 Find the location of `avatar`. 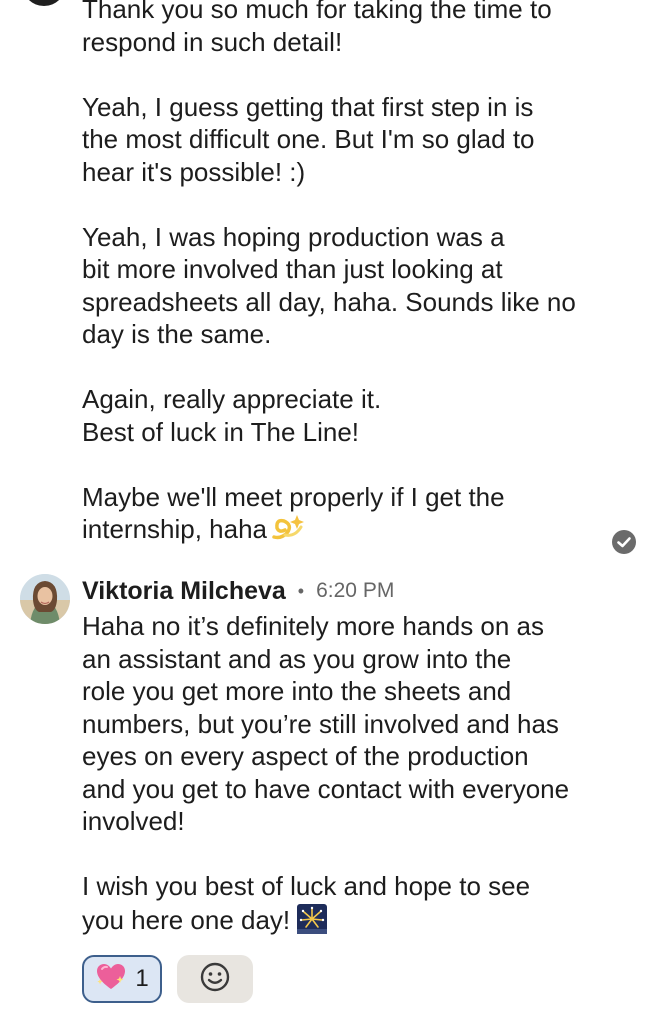

avatar is located at coordinates (45, 599).